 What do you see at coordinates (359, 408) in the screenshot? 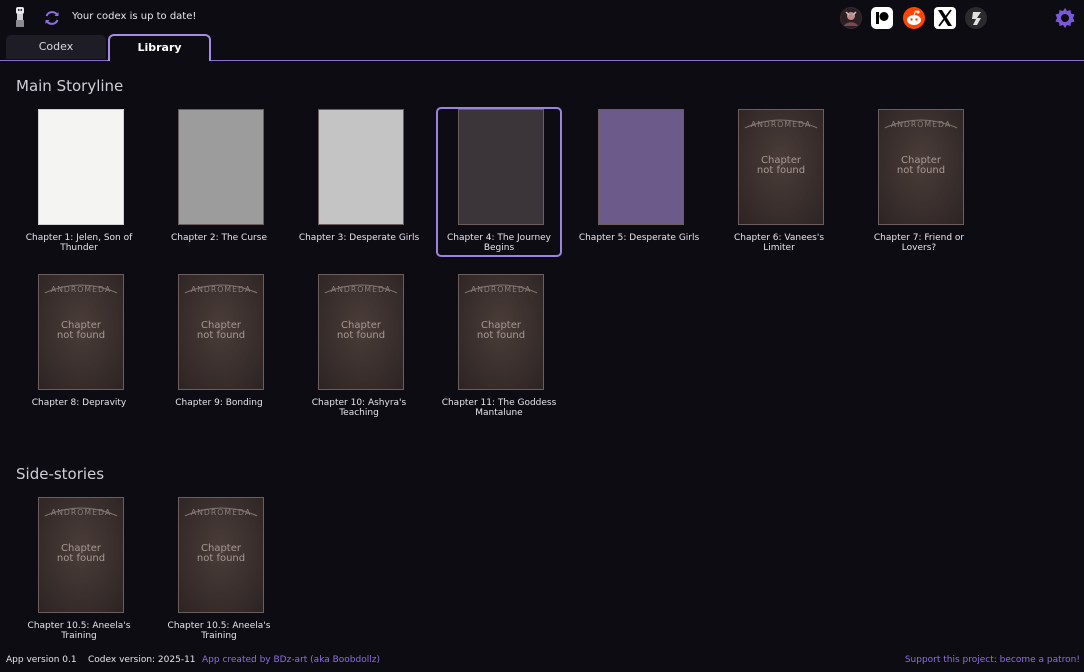
I see `chapter-title: Chapter 10: Ashyra's Teaching` at bounding box center [359, 408].